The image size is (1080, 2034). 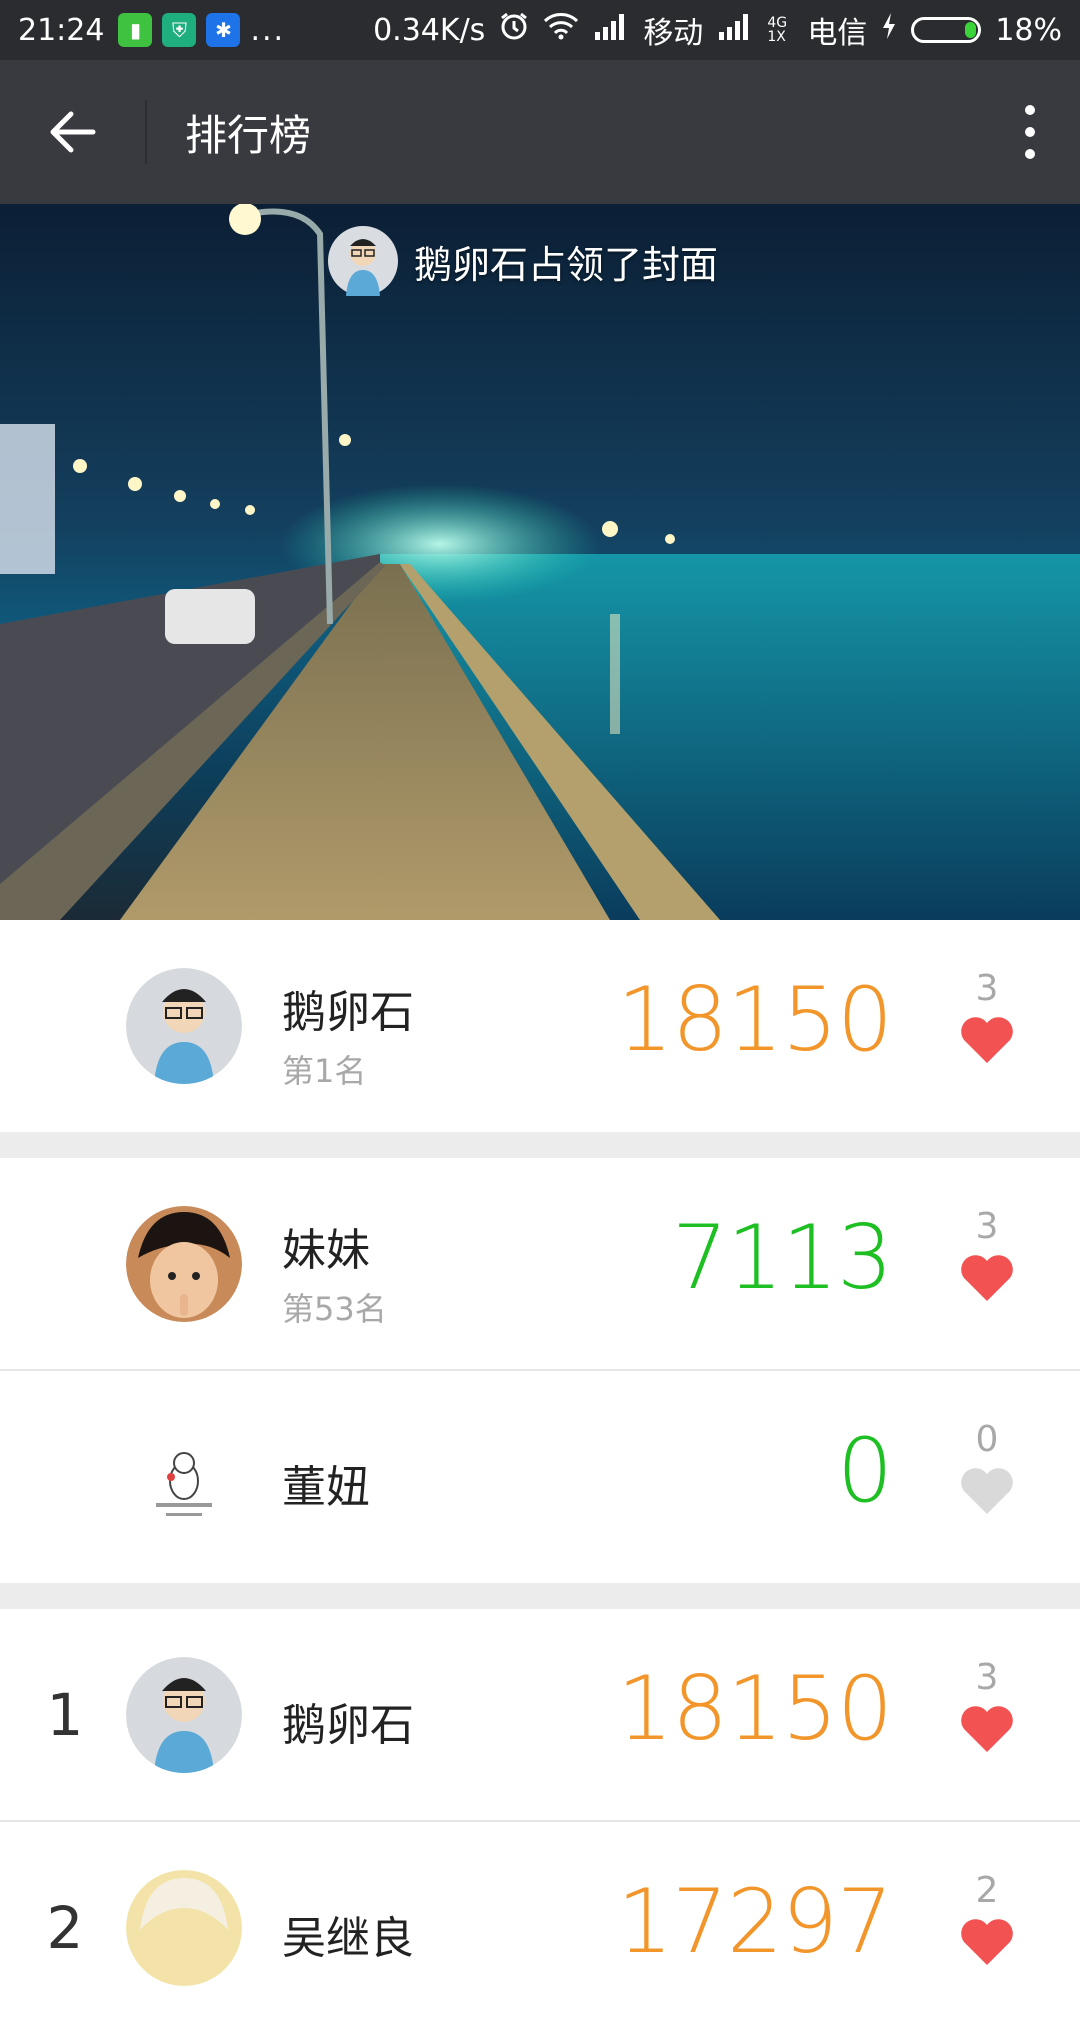 What do you see at coordinates (540, 1477) in the screenshot?
I see `friend-rank-row: 董妞 0 0` at bounding box center [540, 1477].